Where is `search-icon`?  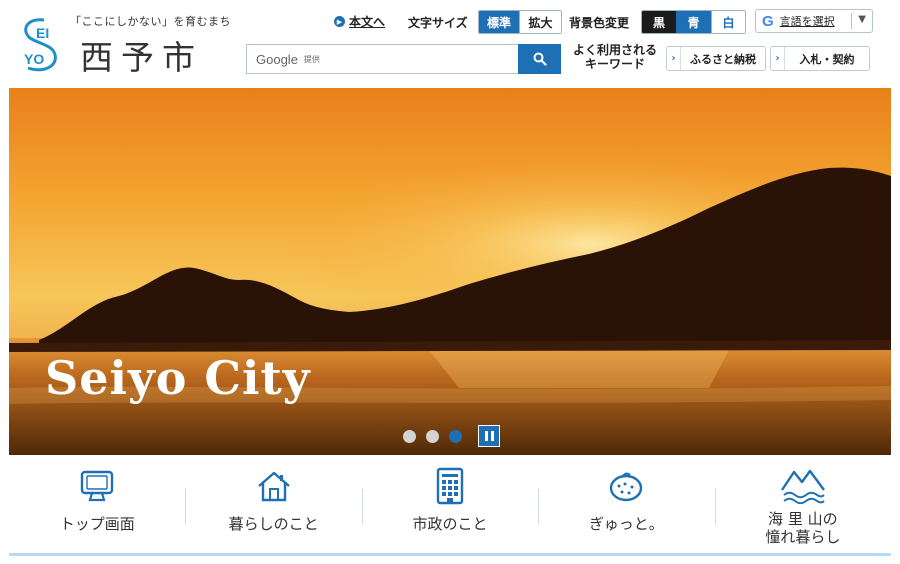 search-icon is located at coordinates (540, 59).